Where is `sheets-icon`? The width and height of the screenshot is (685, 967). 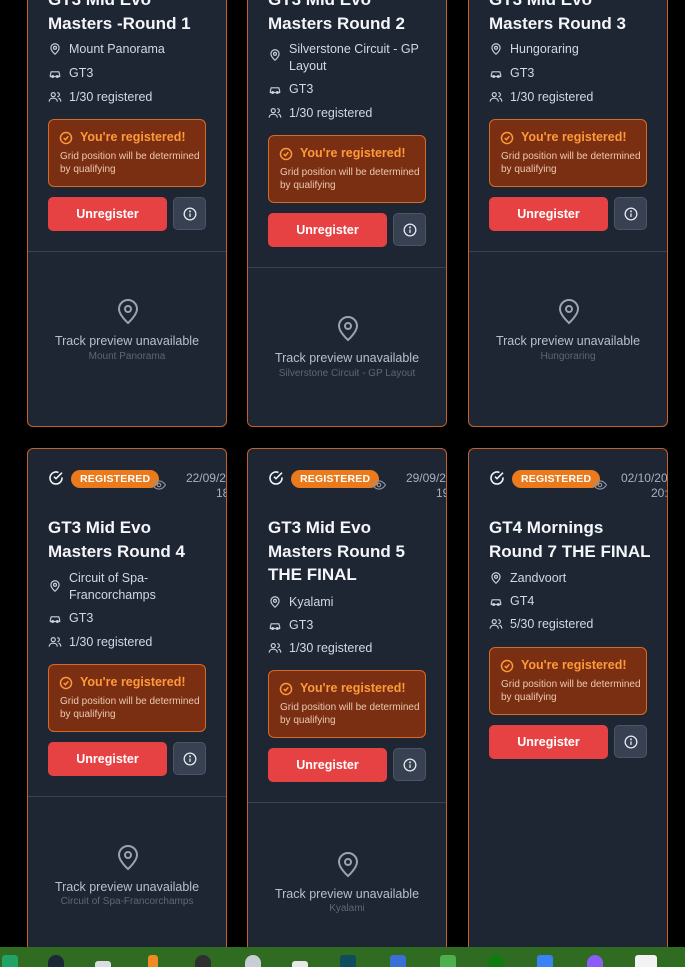
sheets-icon is located at coordinates (10, 961).